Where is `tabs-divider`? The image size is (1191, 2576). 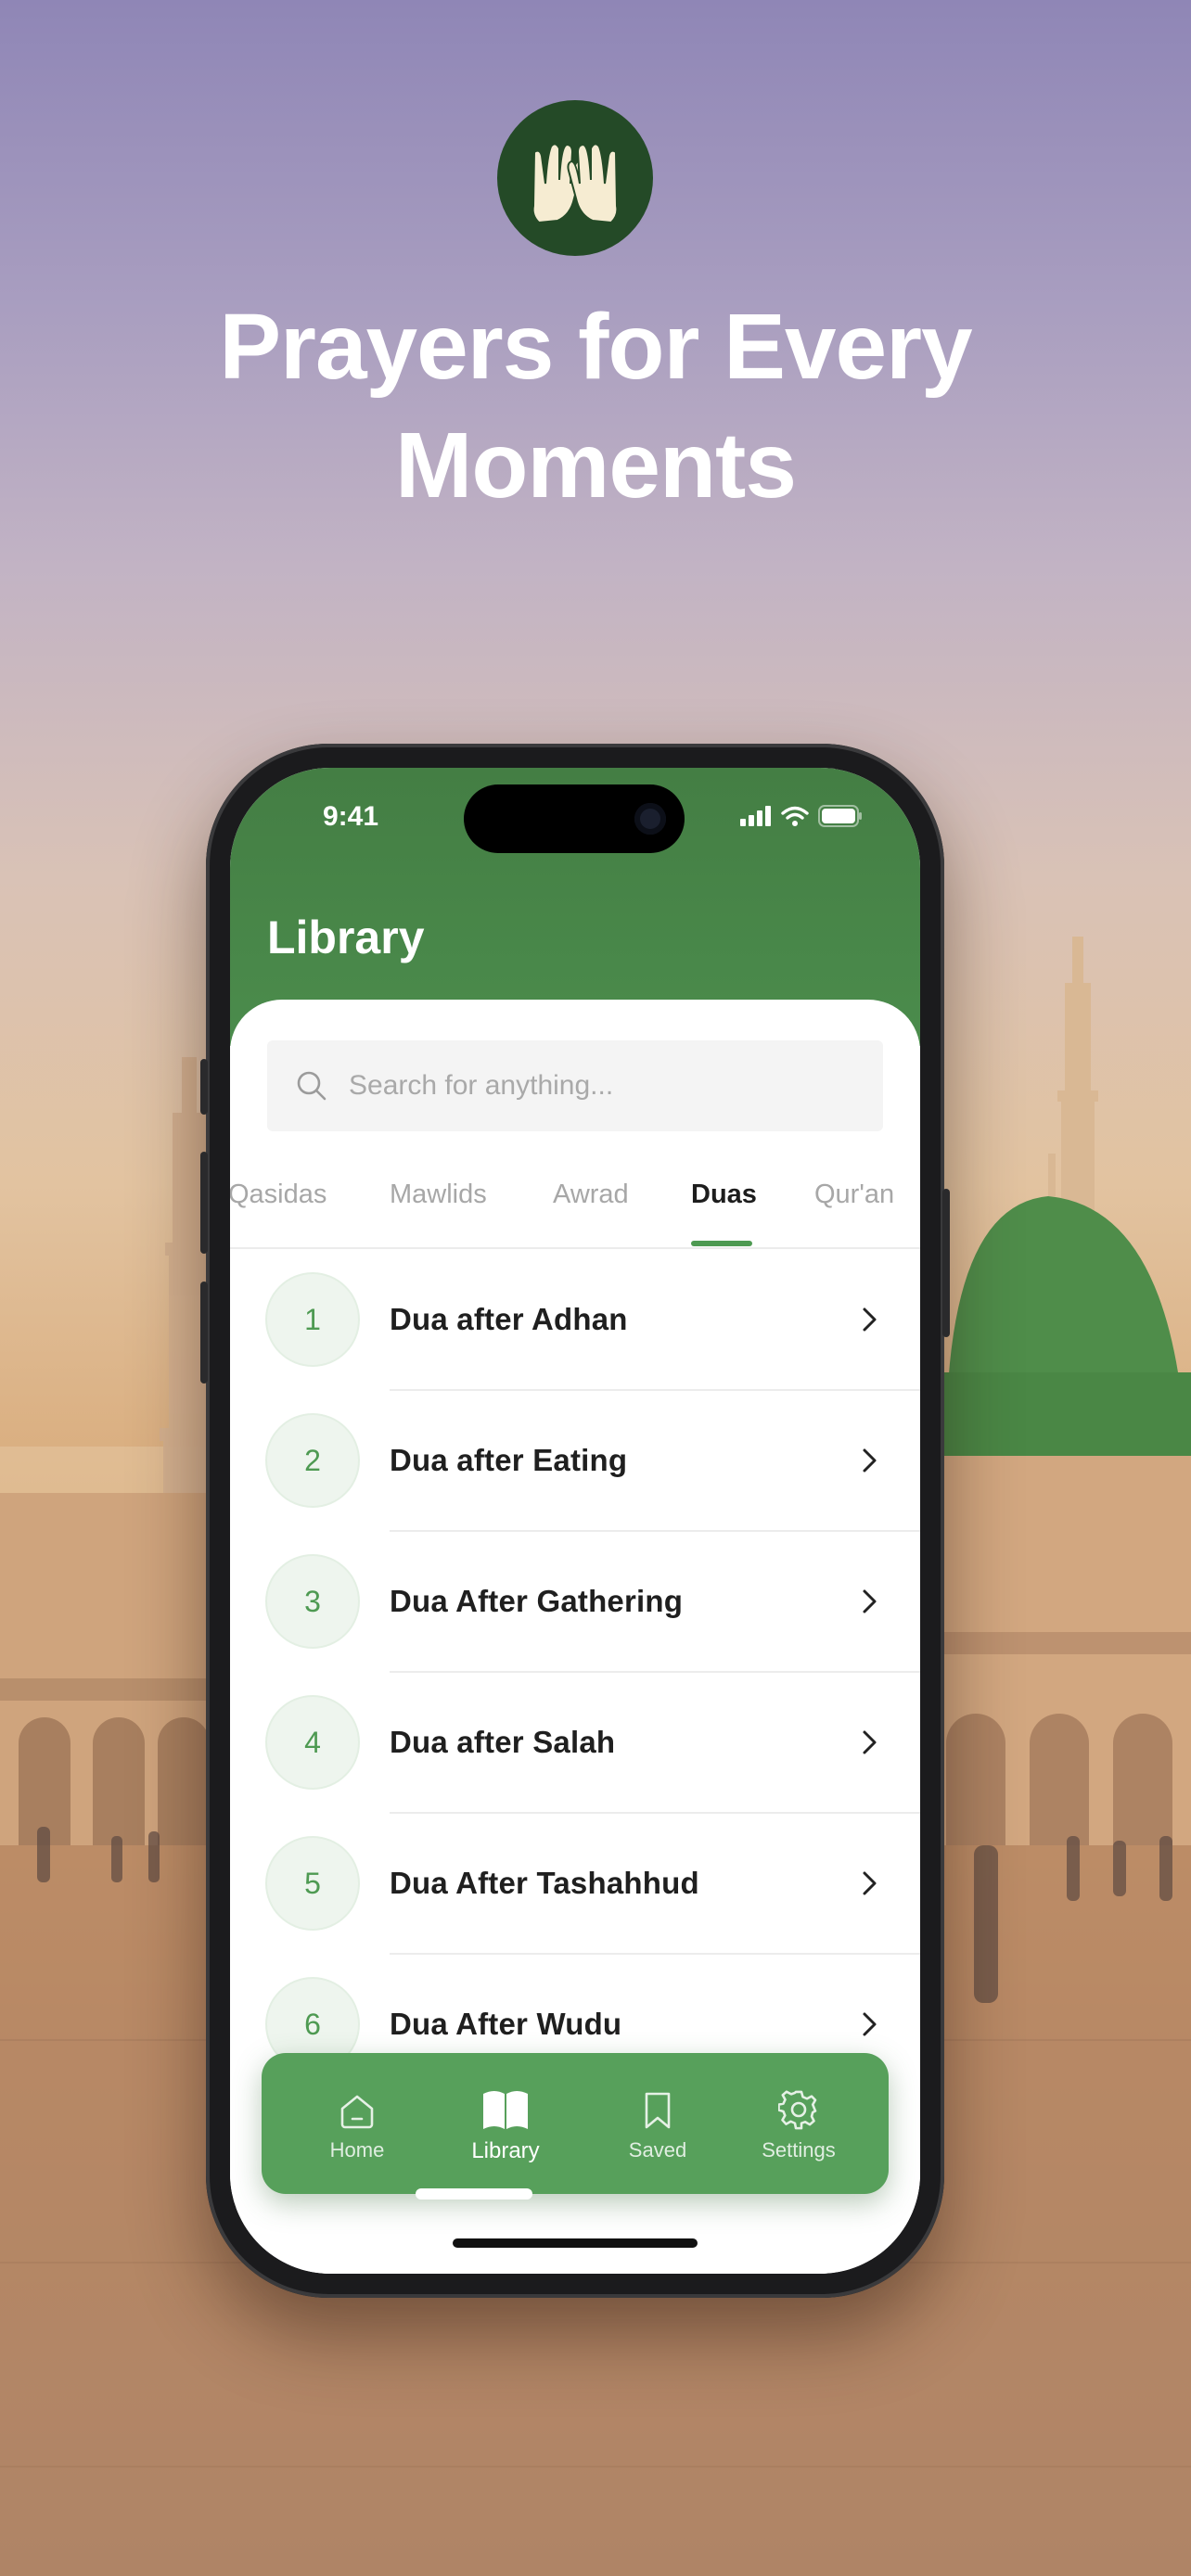 tabs-divider is located at coordinates (575, 1248).